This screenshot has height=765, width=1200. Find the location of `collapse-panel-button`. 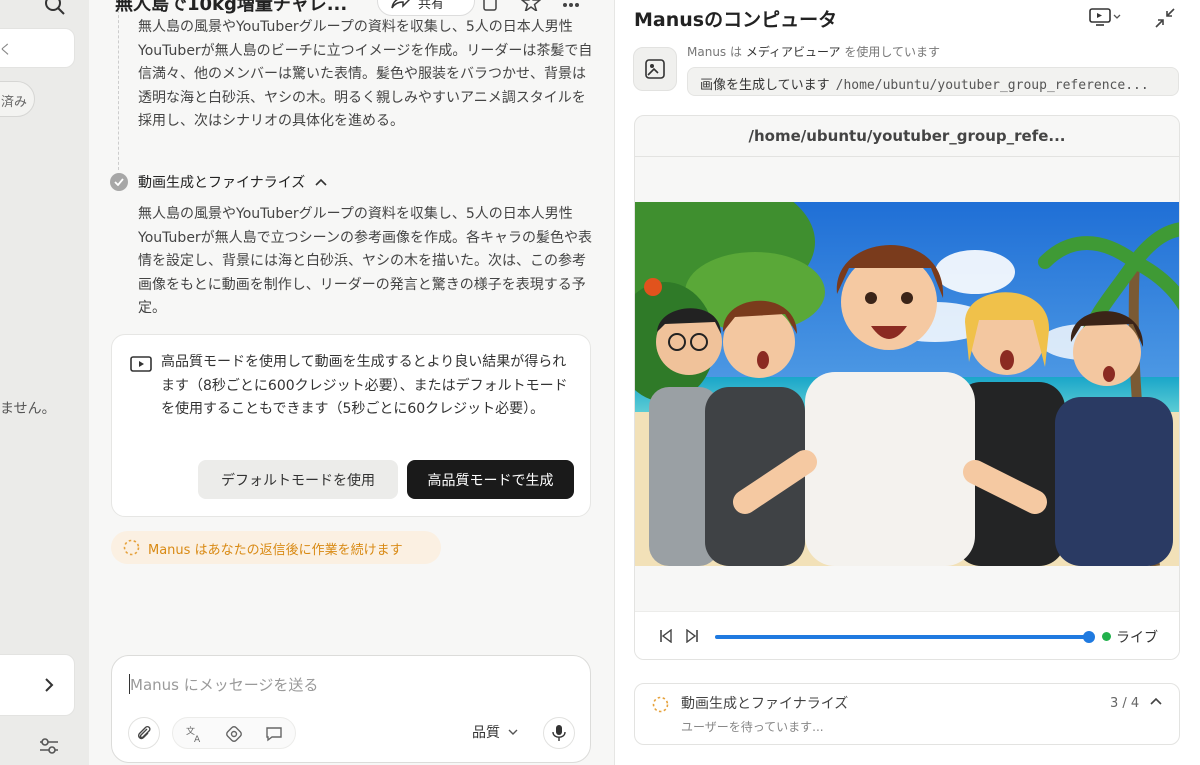

collapse-panel-button is located at coordinates (1165, 20).